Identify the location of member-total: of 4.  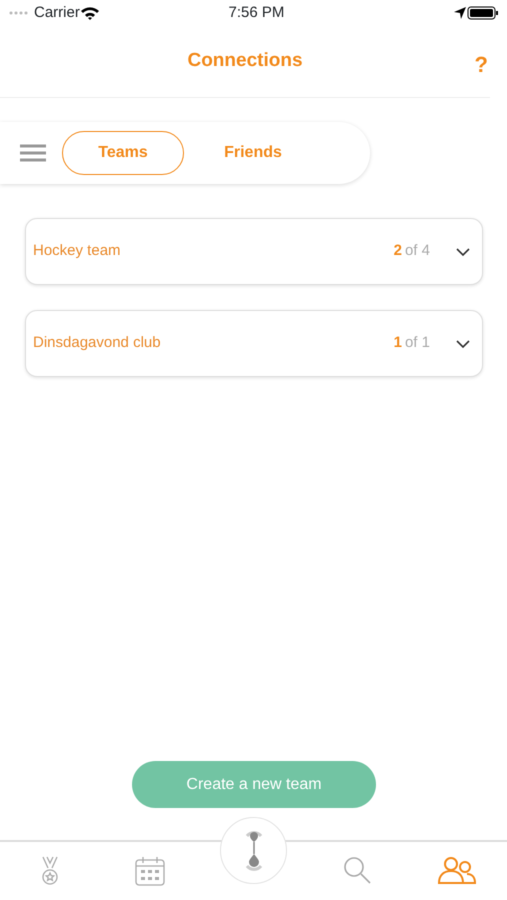
(417, 251).